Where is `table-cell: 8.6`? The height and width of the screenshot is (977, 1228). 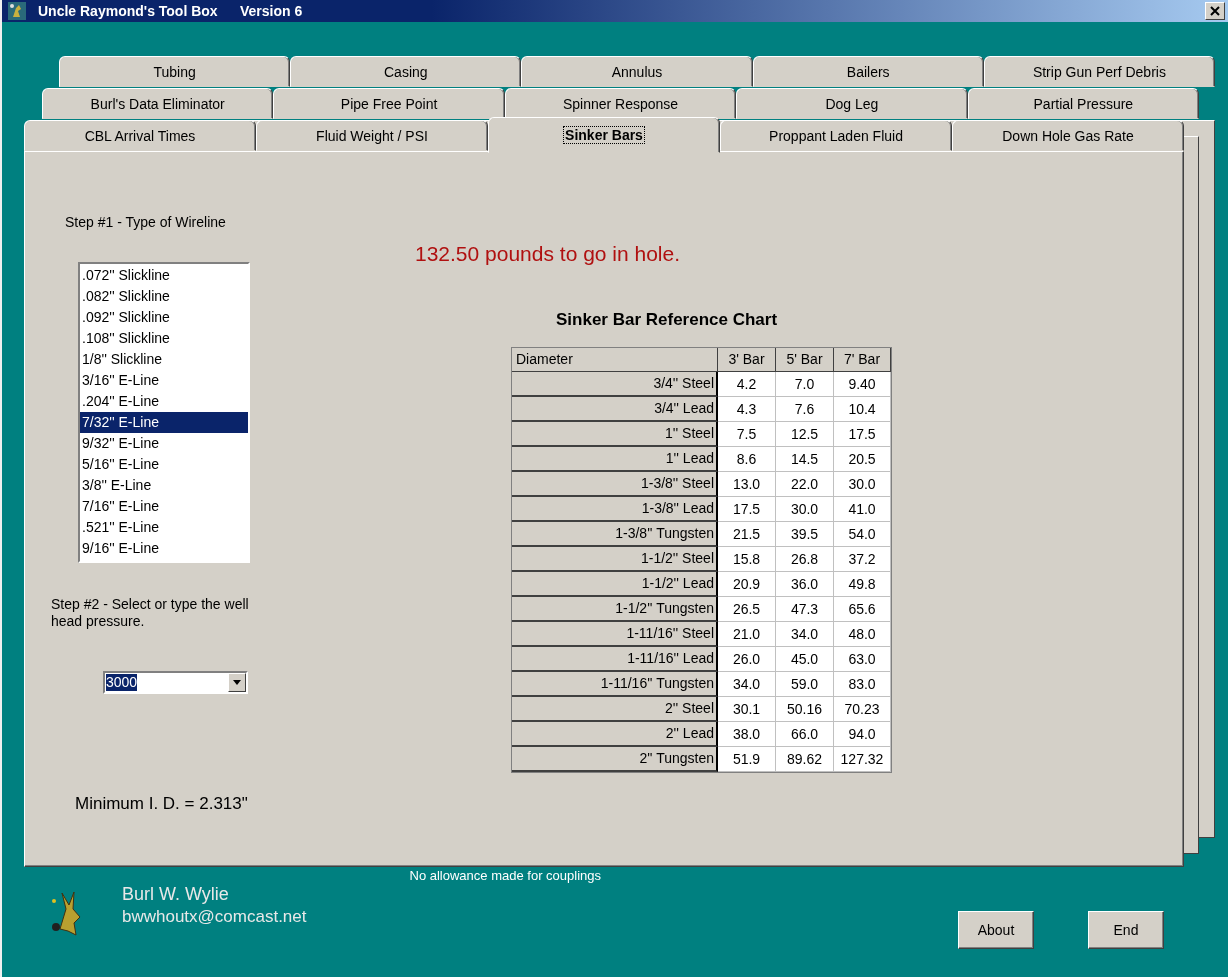
table-cell: 8.6 is located at coordinates (747, 459).